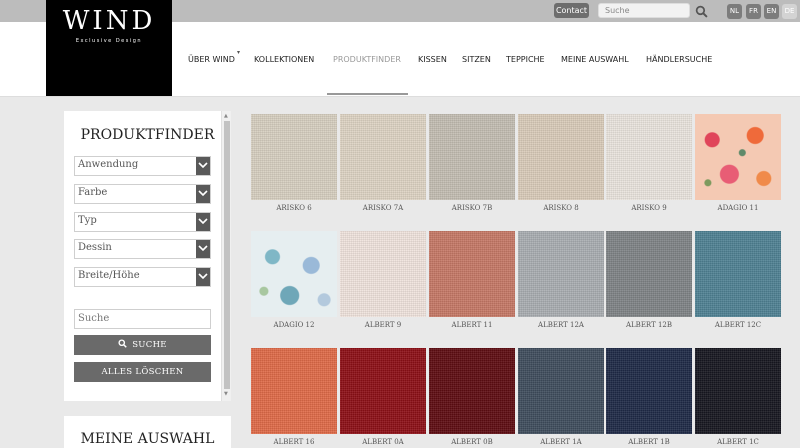 The image size is (800, 448). I want to click on wind-logo: WIND Exclusive Design, so click(109, 48).